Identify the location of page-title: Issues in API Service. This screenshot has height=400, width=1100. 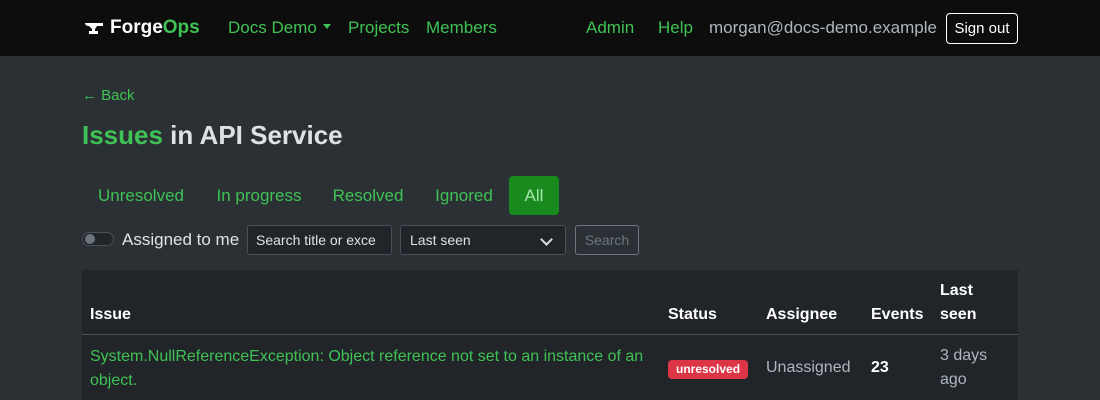
(212, 135).